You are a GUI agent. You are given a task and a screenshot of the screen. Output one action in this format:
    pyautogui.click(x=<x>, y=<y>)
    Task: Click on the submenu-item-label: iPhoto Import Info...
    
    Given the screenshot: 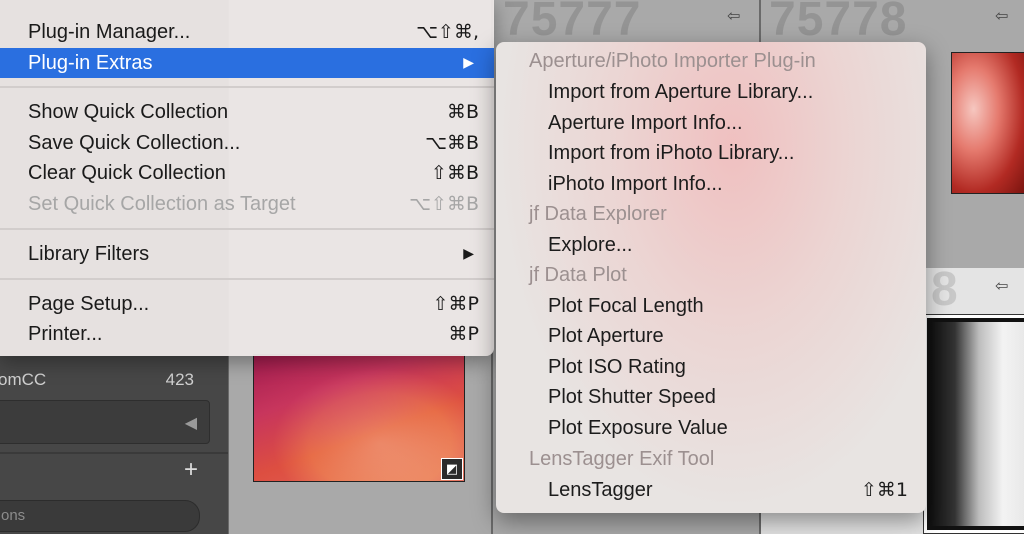 What is the action you would take?
    pyautogui.click(x=635, y=184)
    